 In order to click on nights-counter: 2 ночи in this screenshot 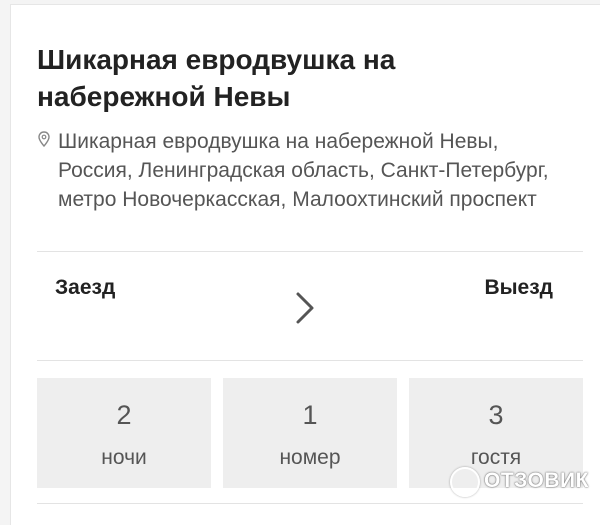, I will do `click(124, 433)`.